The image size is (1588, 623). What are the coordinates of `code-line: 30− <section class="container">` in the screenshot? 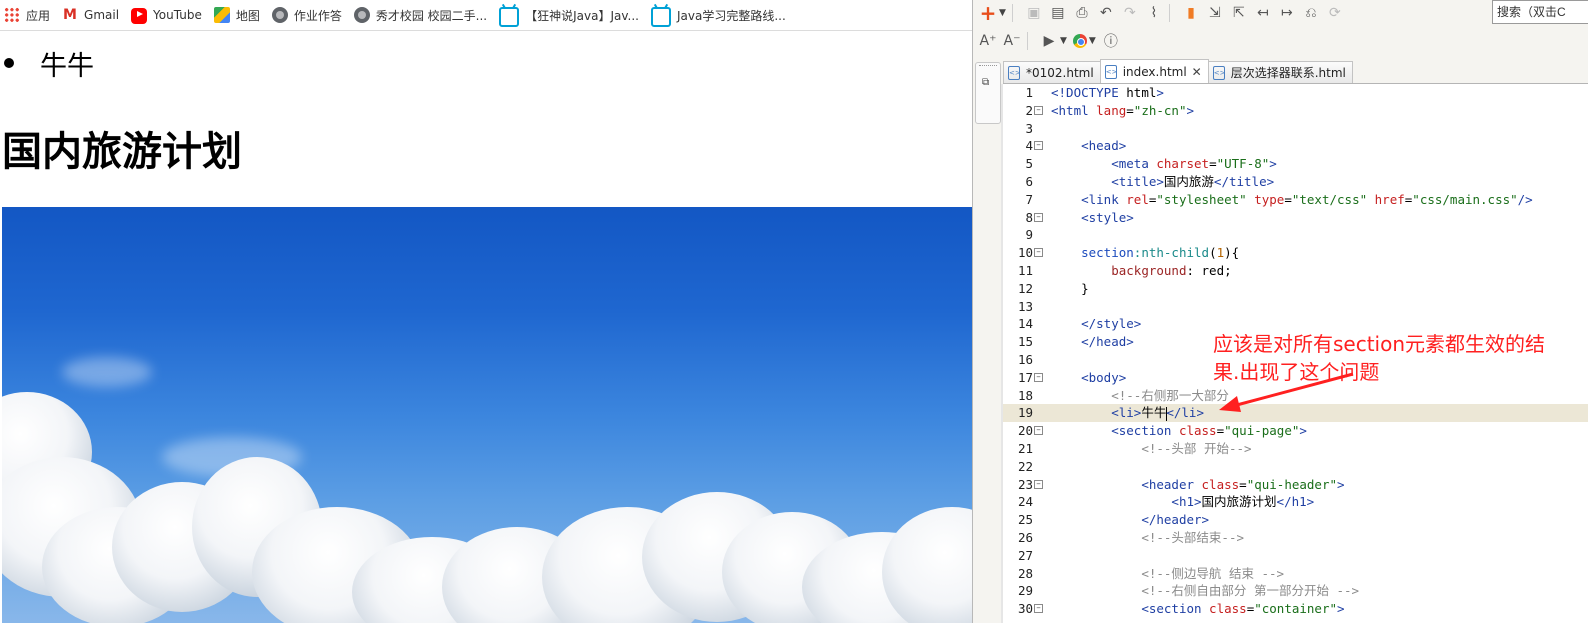 It's located at (1295, 609).